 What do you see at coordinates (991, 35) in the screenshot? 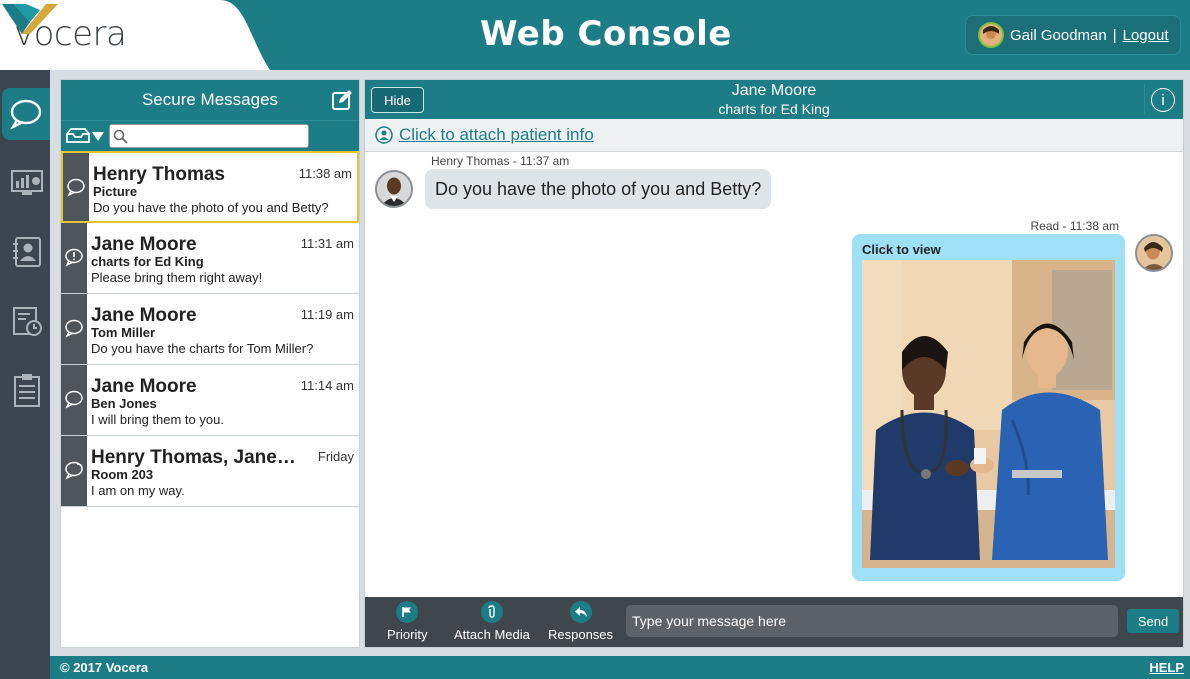
I see `user-avatar` at bounding box center [991, 35].